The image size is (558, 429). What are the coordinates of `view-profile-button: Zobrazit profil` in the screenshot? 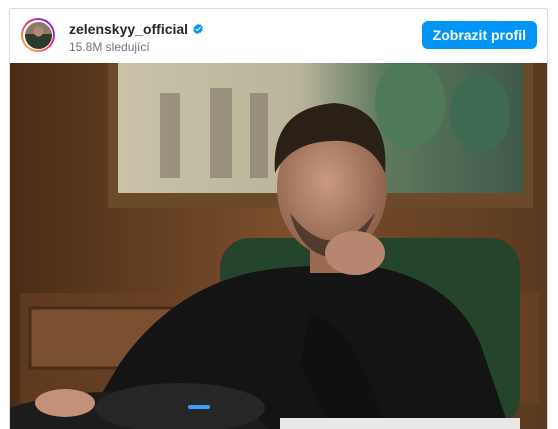 It's located at (479, 35).